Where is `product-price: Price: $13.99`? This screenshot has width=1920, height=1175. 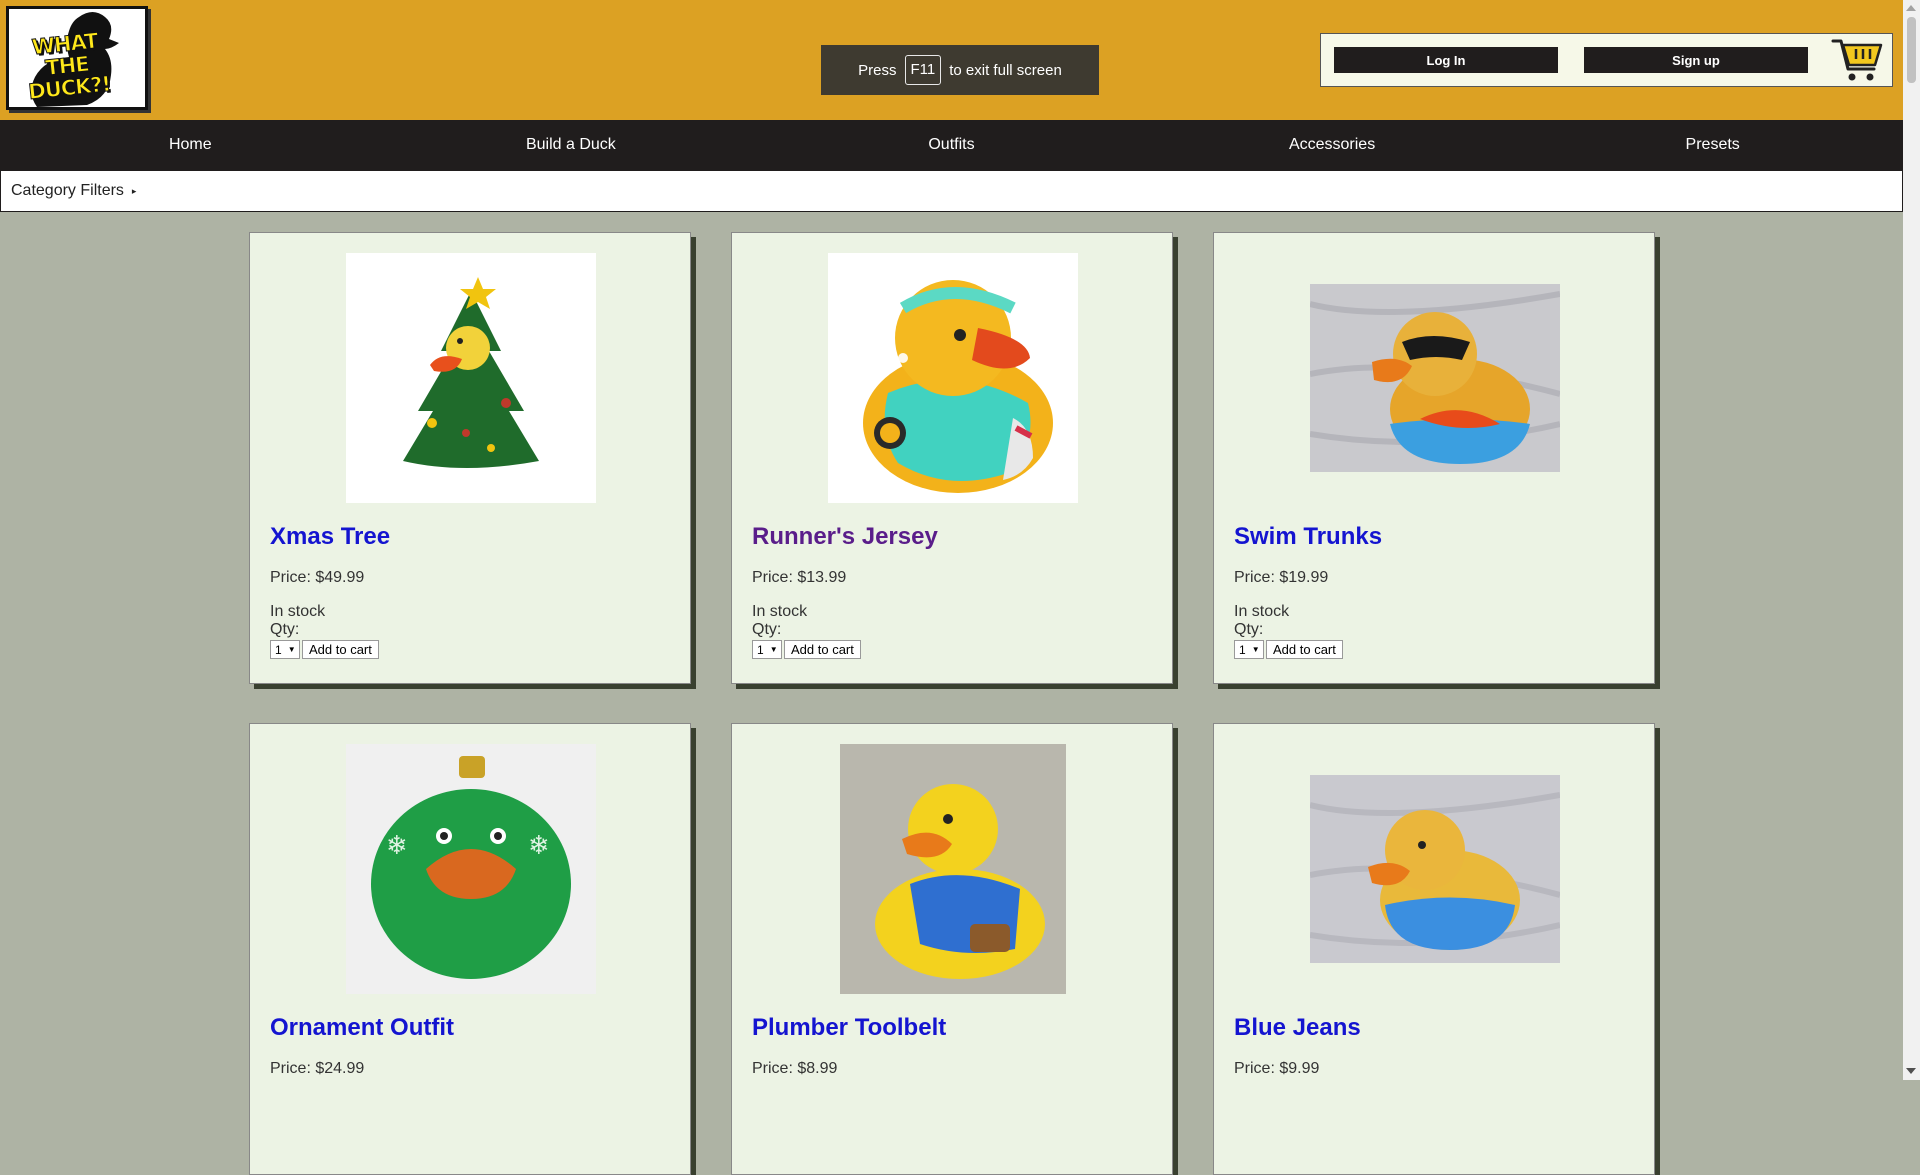 product-price: Price: $13.99 is located at coordinates (799, 577).